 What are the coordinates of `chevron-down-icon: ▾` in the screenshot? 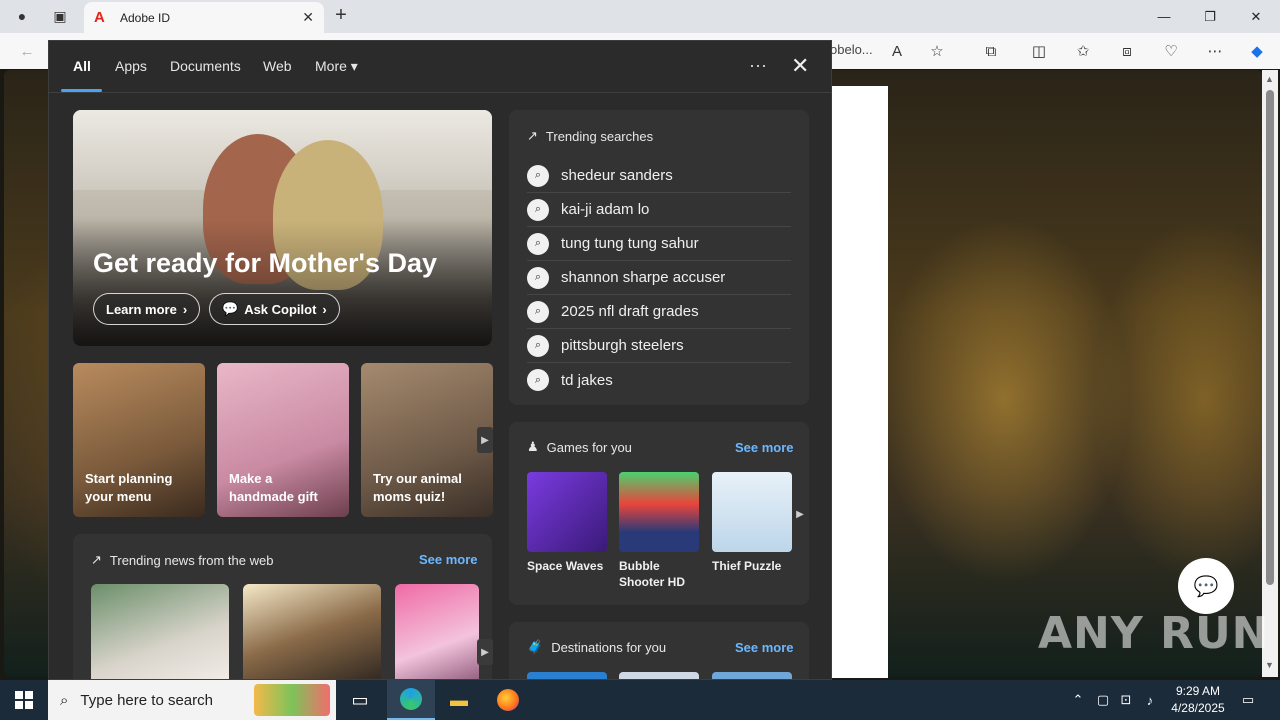 It's located at (354, 66).